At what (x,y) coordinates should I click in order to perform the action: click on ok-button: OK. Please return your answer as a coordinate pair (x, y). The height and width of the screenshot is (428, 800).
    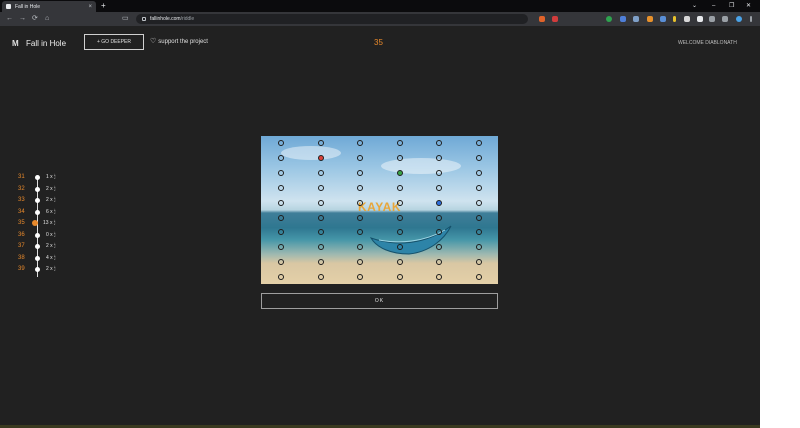
    Looking at the image, I should click on (379, 301).